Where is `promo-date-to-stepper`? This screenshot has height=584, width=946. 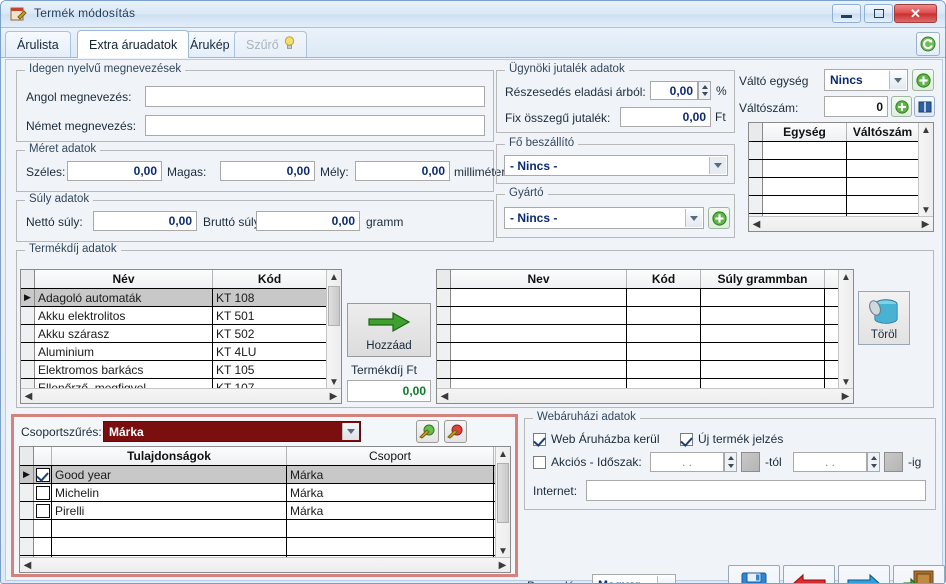 promo-date-to-stepper is located at coordinates (873, 462).